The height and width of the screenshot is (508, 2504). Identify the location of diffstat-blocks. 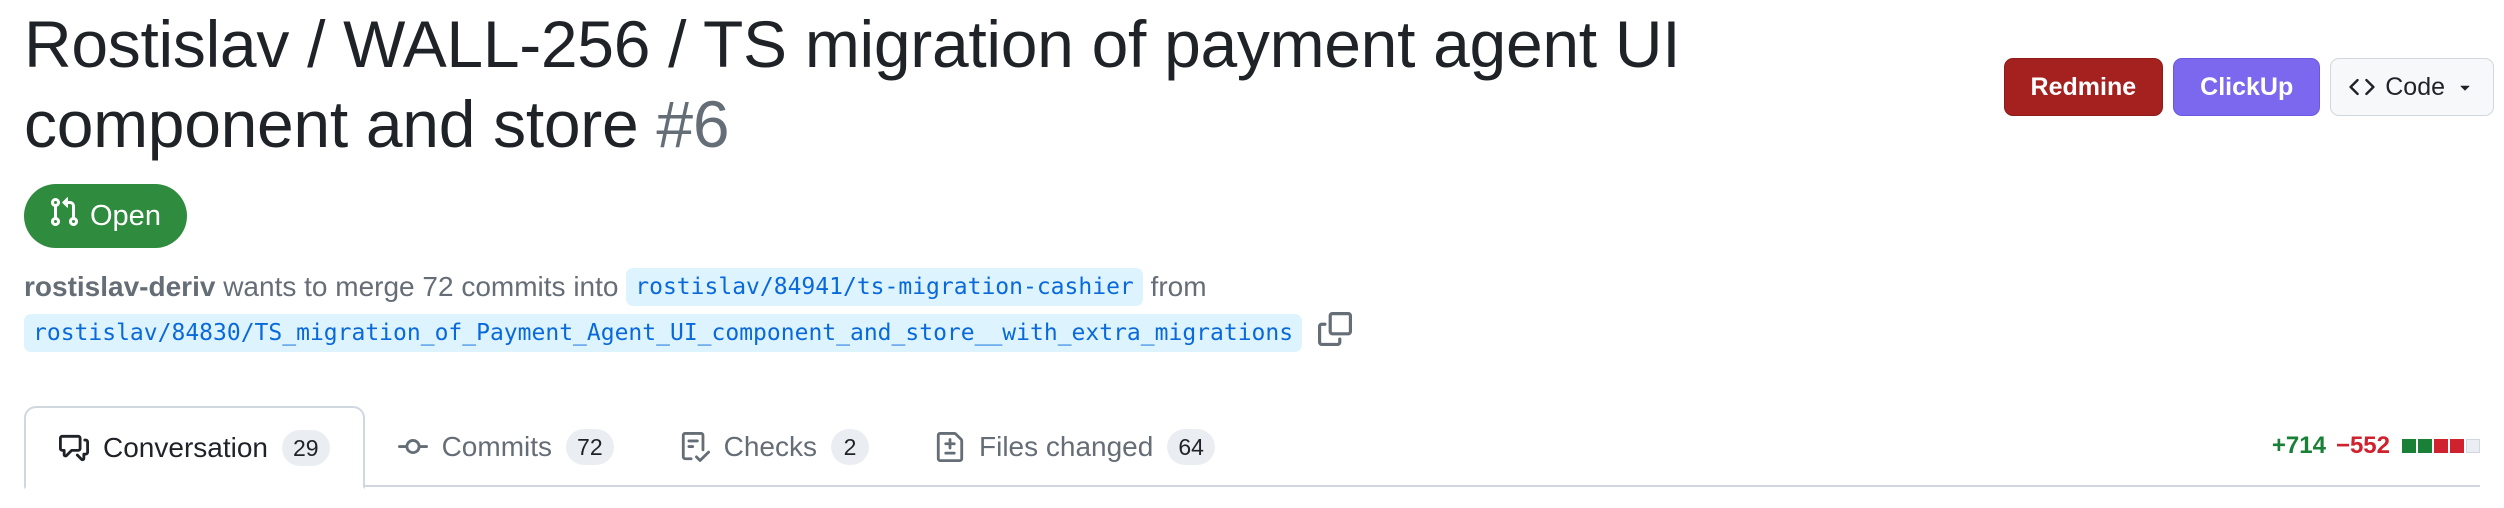
(2441, 446).